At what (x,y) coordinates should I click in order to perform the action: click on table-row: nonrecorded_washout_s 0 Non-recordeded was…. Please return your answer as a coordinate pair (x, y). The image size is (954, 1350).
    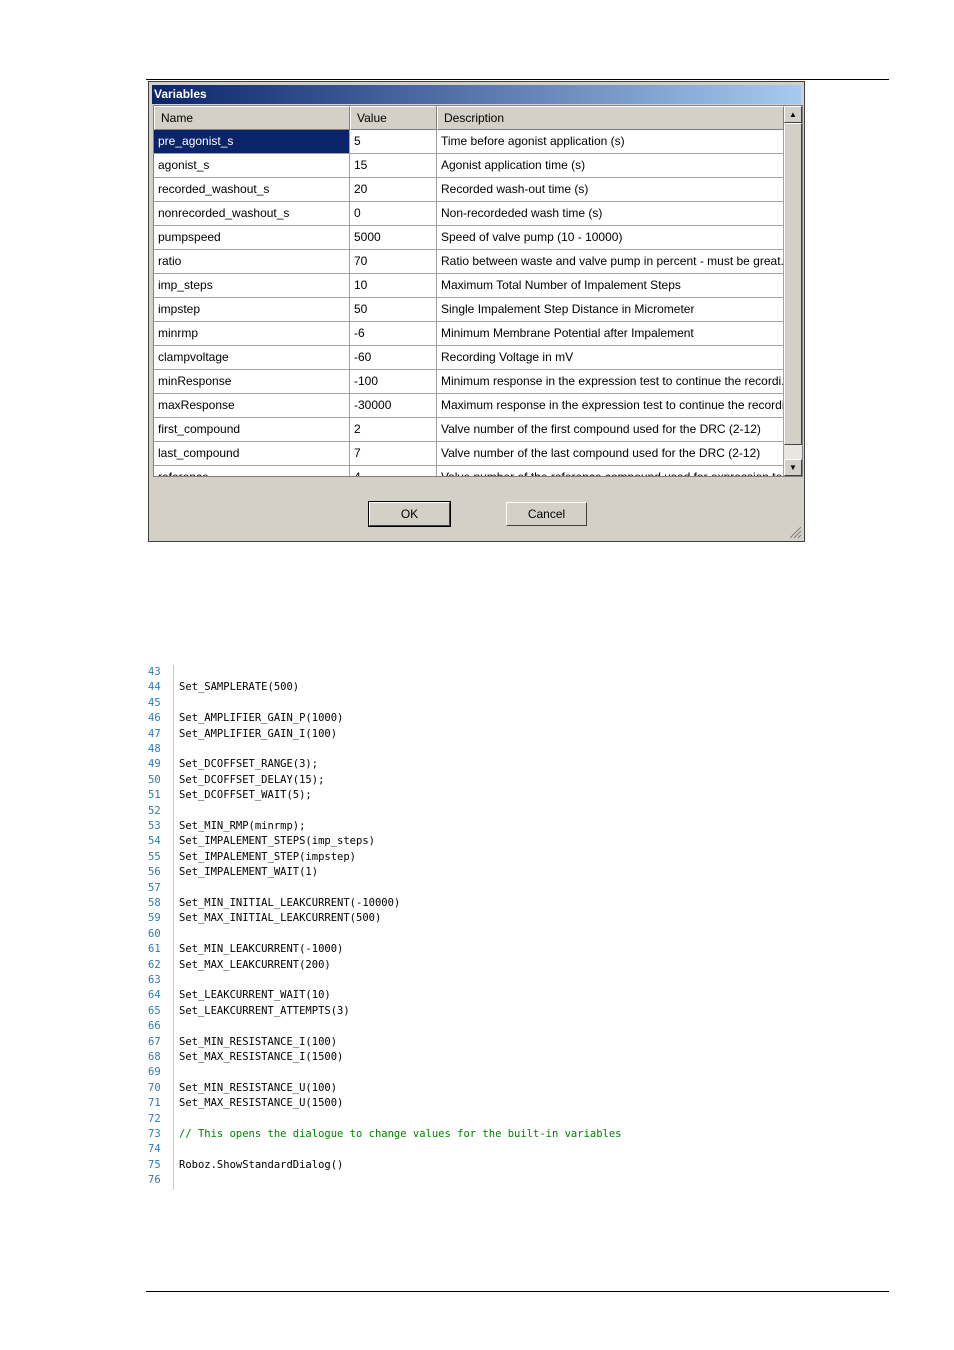
    Looking at the image, I should click on (469, 214).